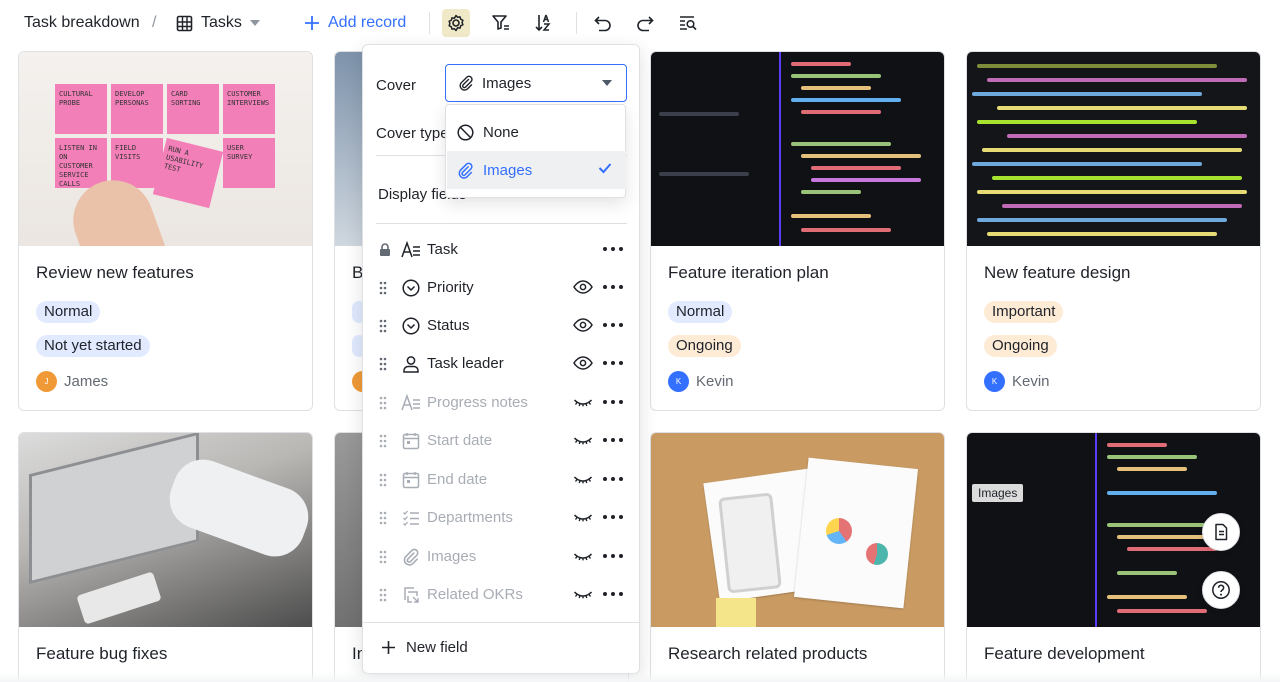  I want to click on sort-icon, so click(543, 23).